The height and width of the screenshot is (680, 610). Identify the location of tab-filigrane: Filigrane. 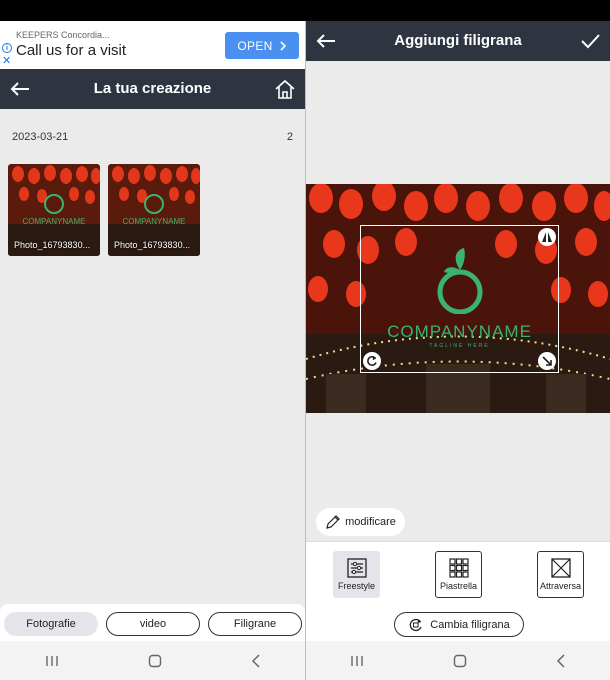
(255, 624).